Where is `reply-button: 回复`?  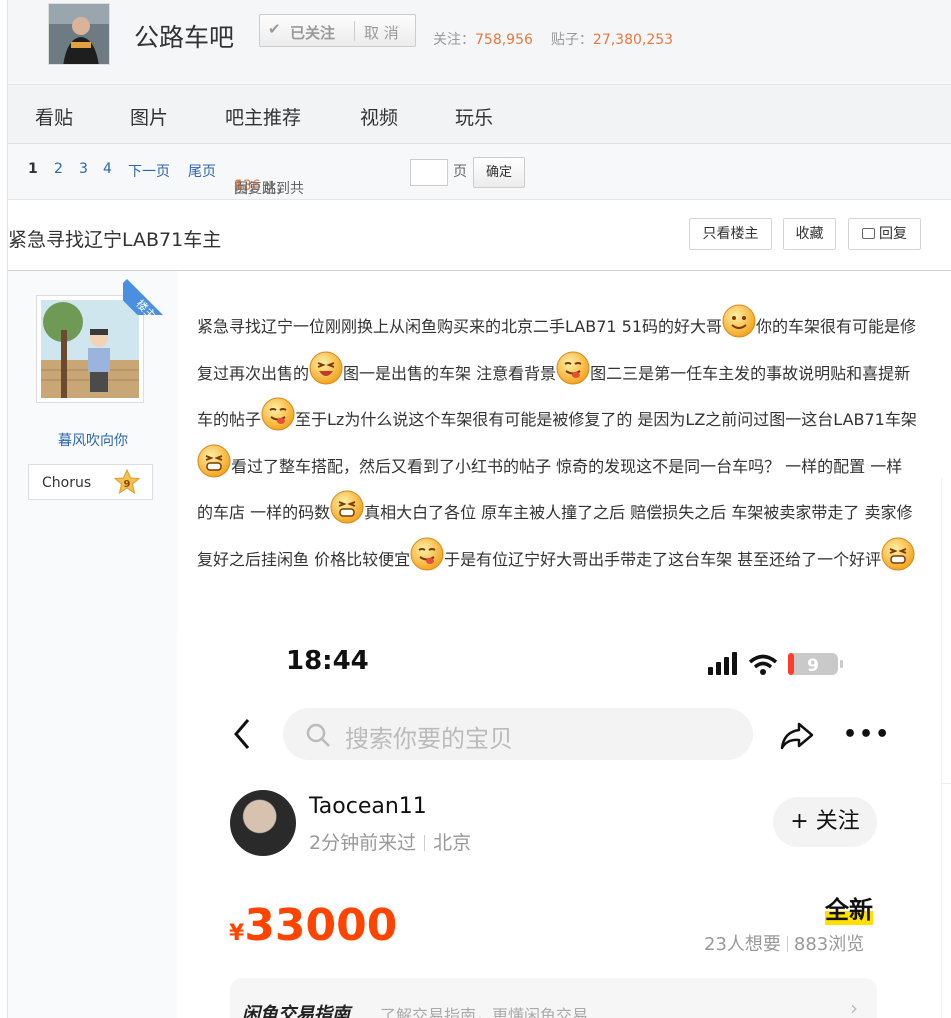 reply-button: 回复 is located at coordinates (884, 234).